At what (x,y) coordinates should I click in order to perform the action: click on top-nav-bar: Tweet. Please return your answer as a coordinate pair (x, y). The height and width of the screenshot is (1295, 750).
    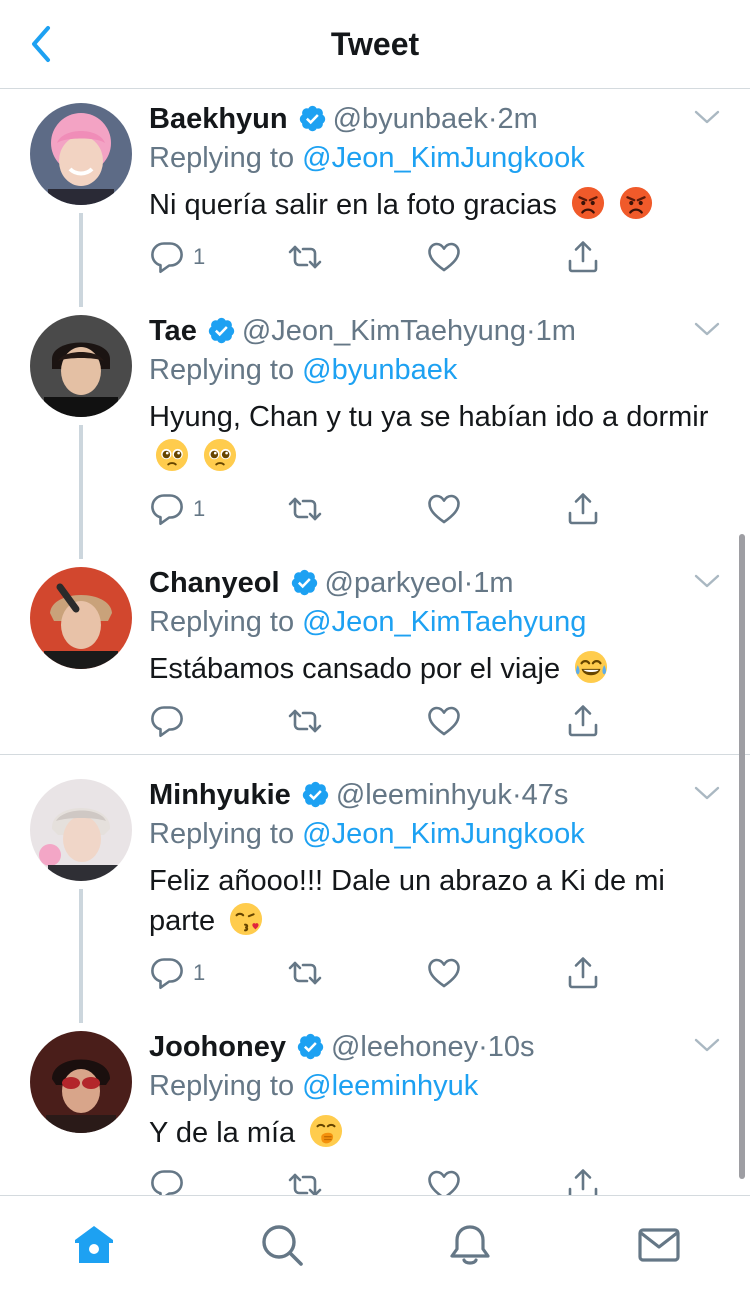
    Looking at the image, I should click on (375, 44).